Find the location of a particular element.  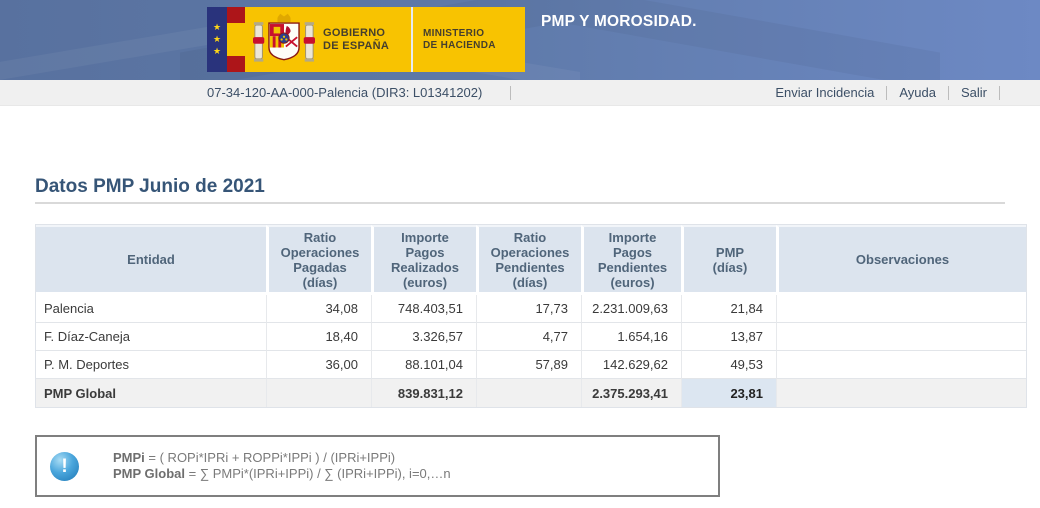

cell-pmp: 49,53 is located at coordinates (728, 365).